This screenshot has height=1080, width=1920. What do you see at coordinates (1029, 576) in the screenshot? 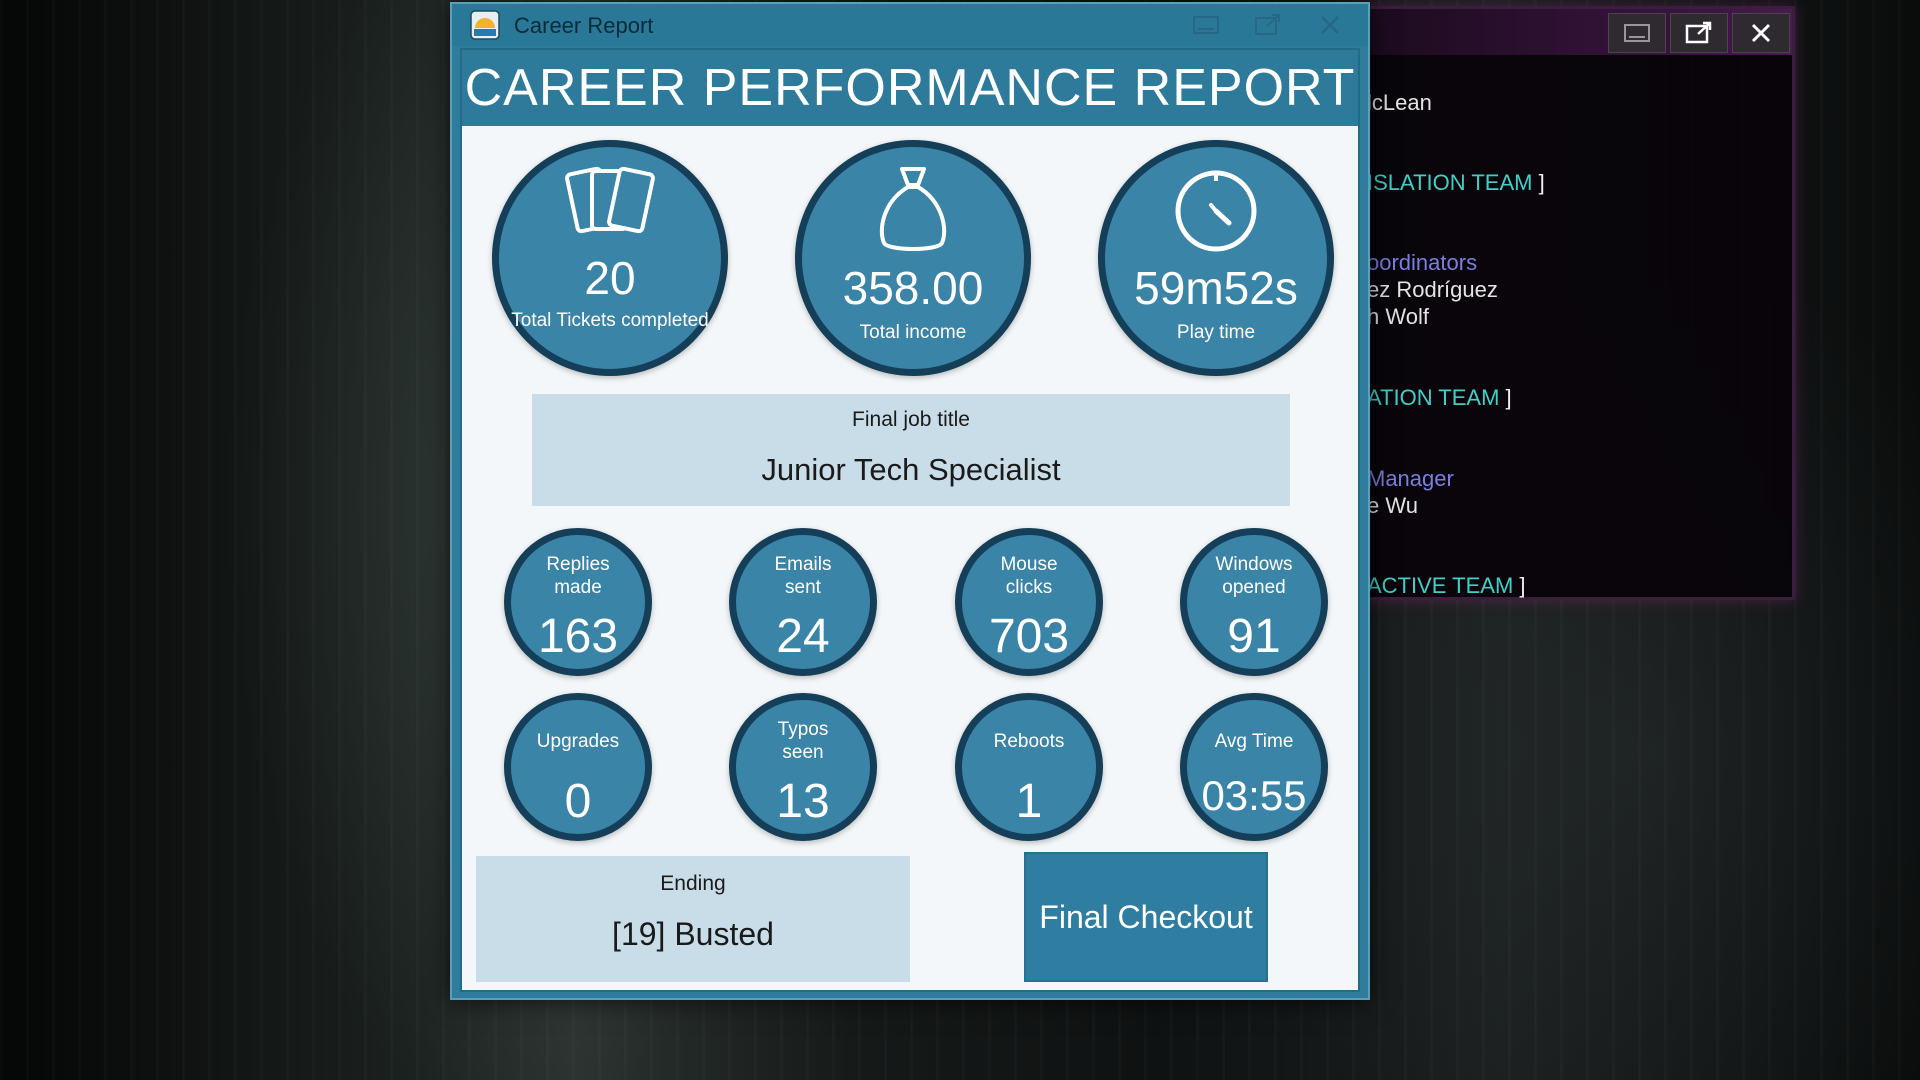
I see `stat-label: Mouse clicks` at bounding box center [1029, 576].